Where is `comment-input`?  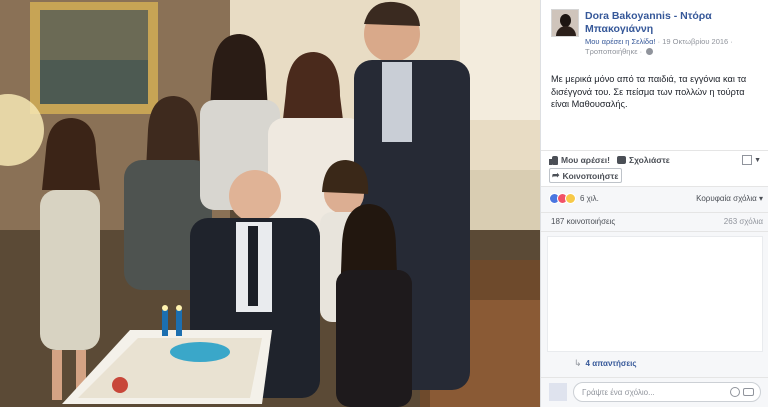
comment-input is located at coordinates (652, 392).